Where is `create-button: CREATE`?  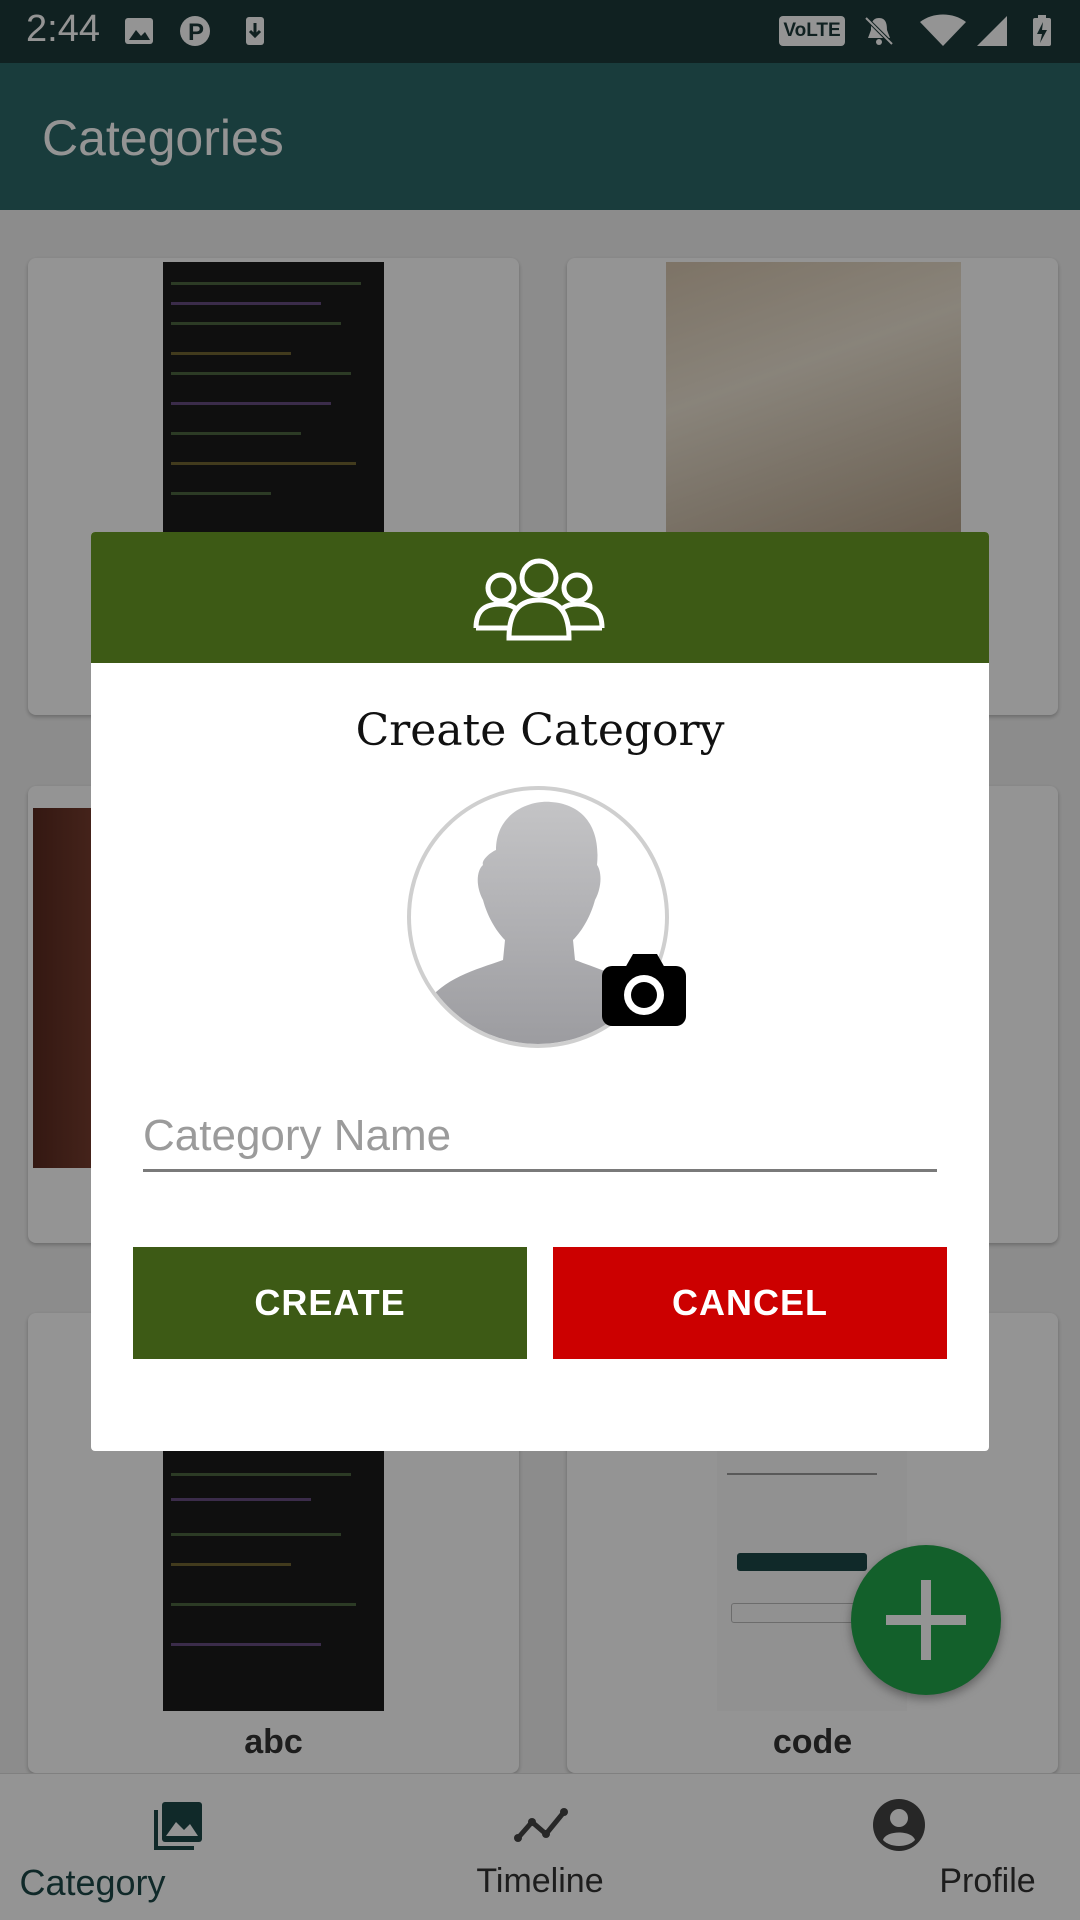 create-button: CREATE is located at coordinates (330, 1303).